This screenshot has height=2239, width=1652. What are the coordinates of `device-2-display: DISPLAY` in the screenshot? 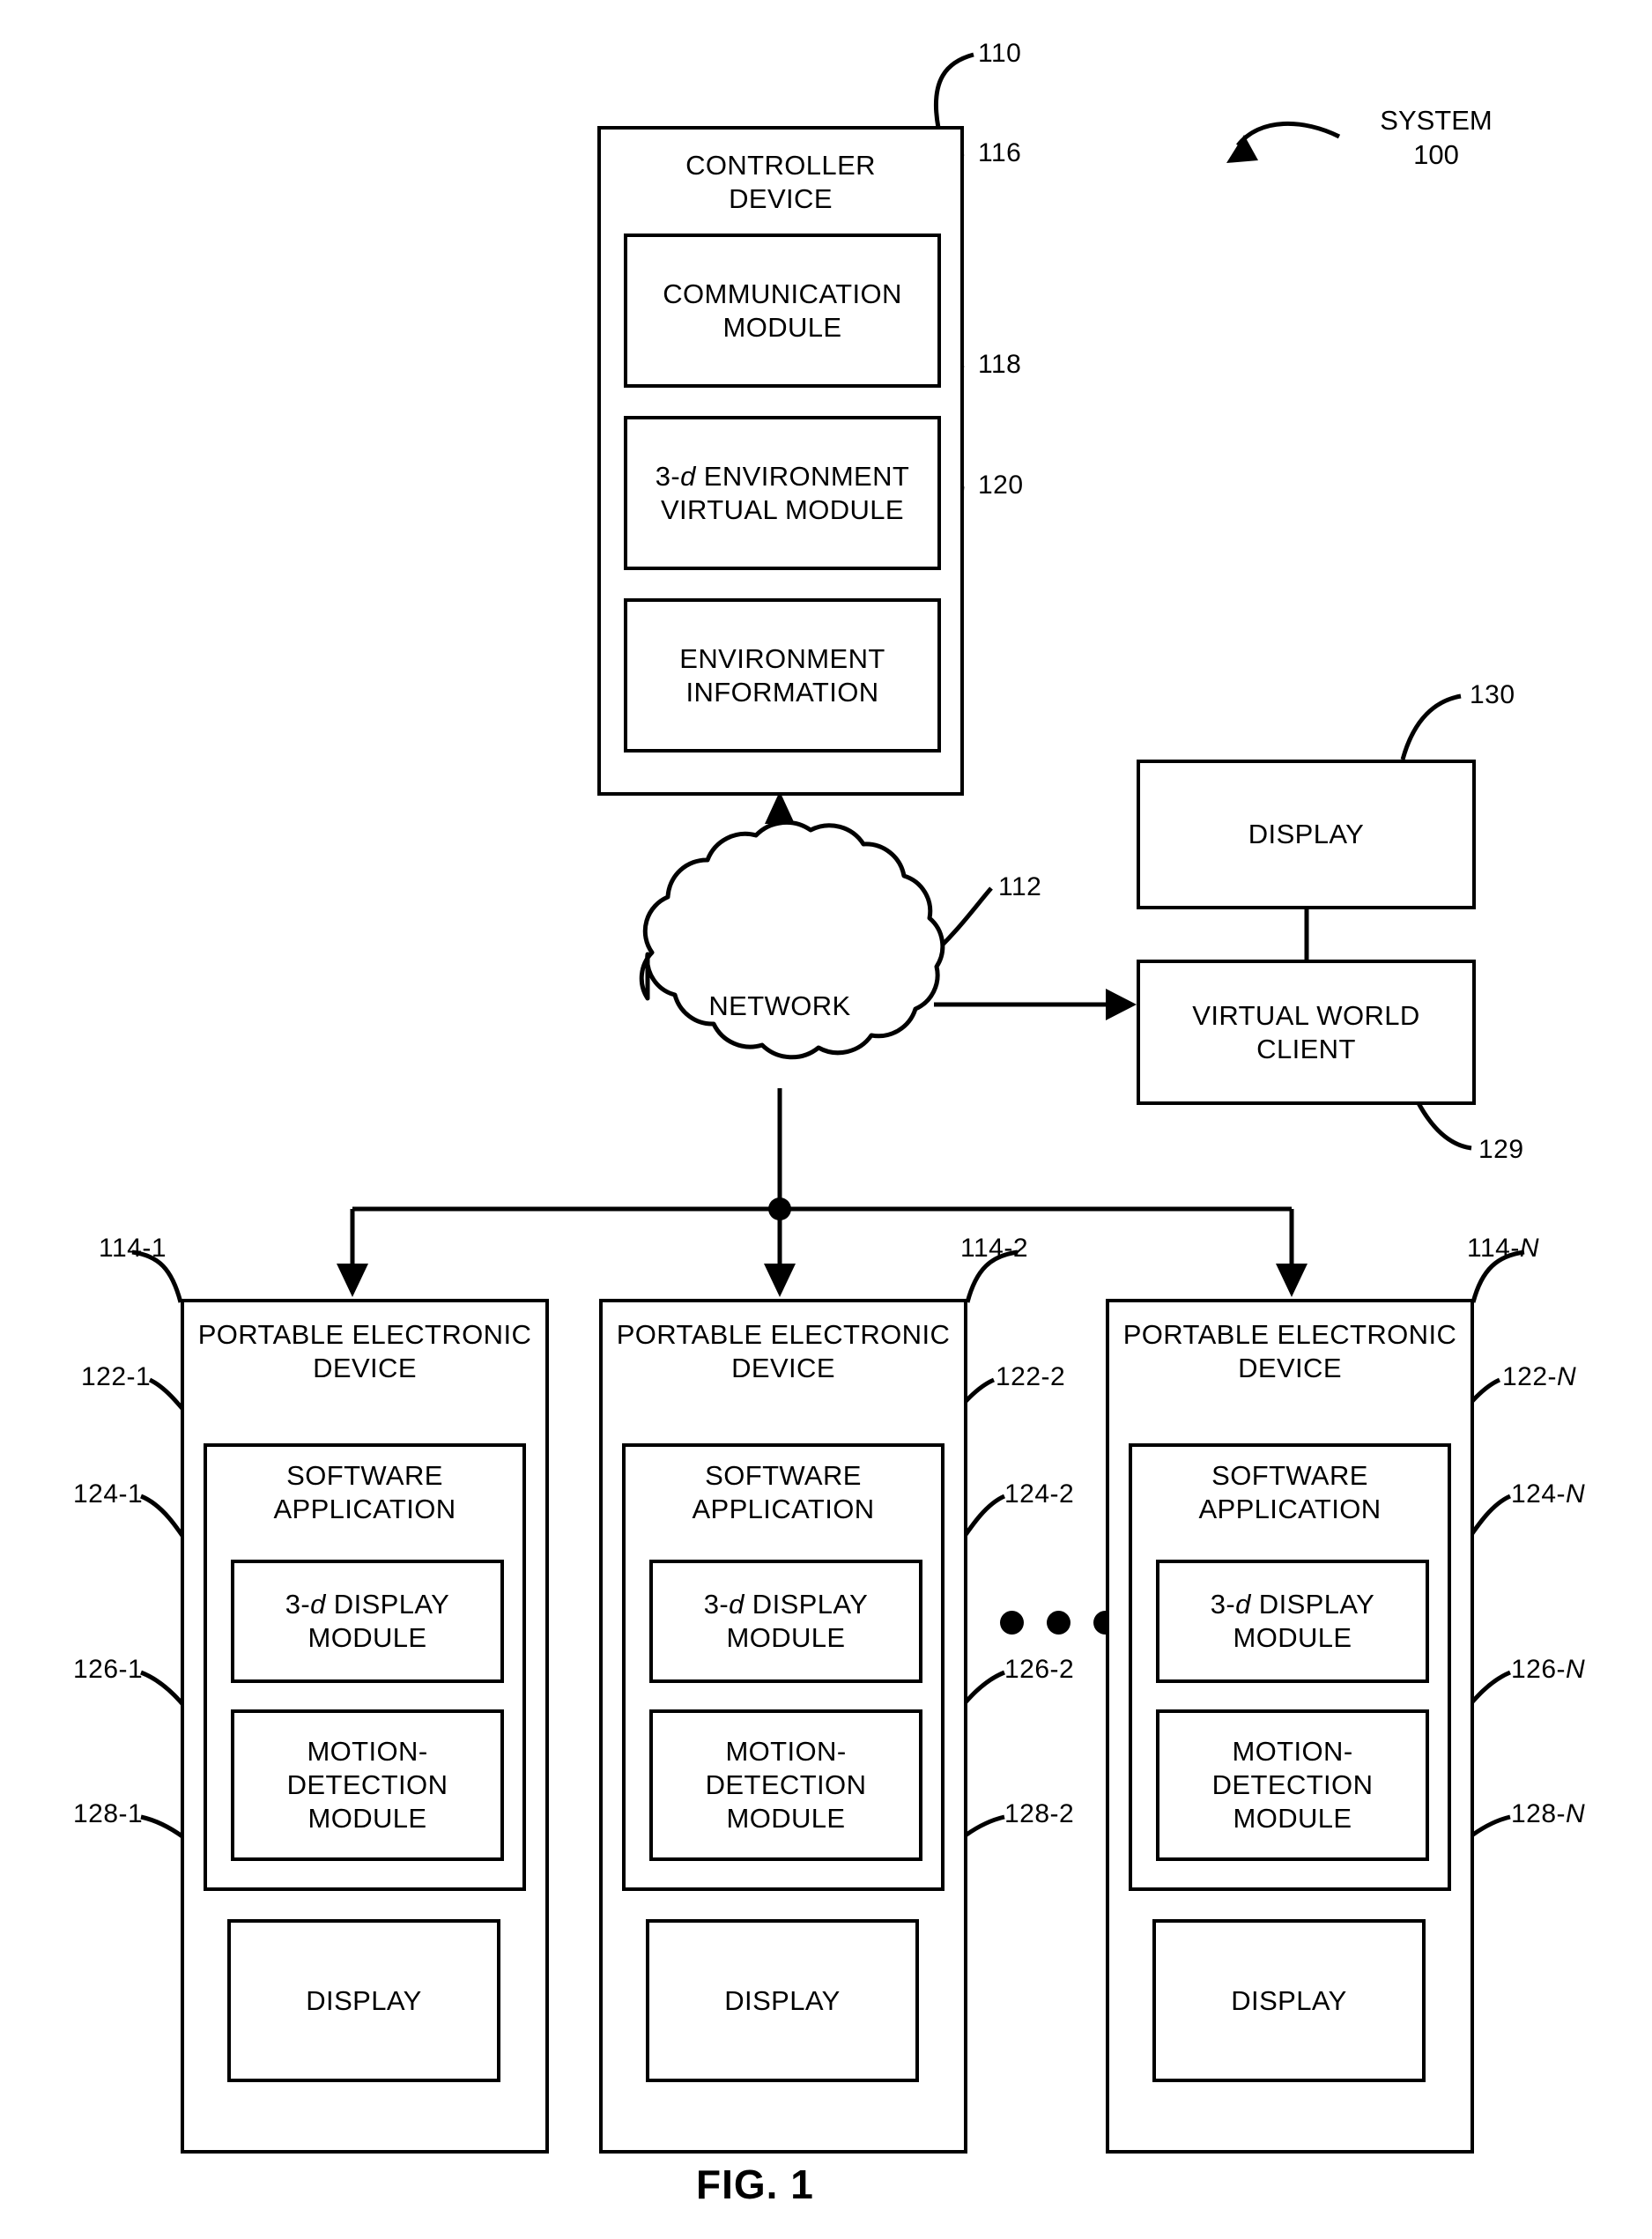 It's located at (782, 2001).